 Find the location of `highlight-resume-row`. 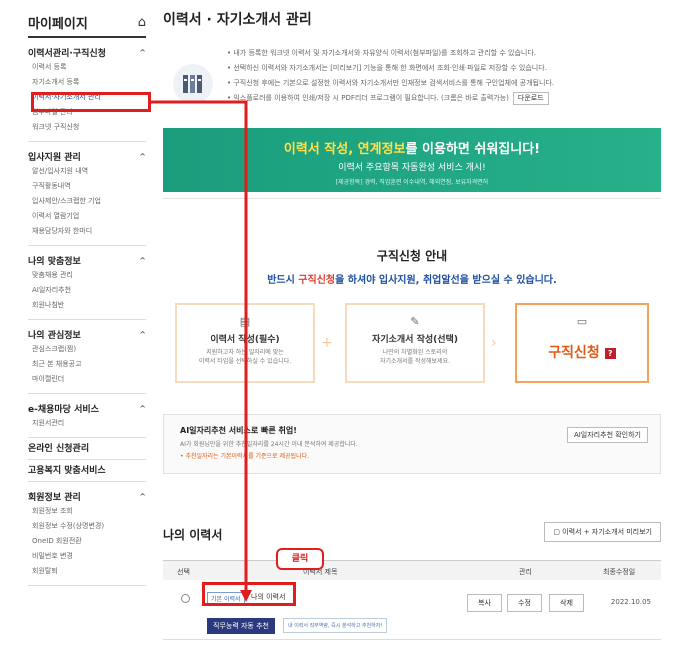

highlight-resume-row is located at coordinates (249, 594).